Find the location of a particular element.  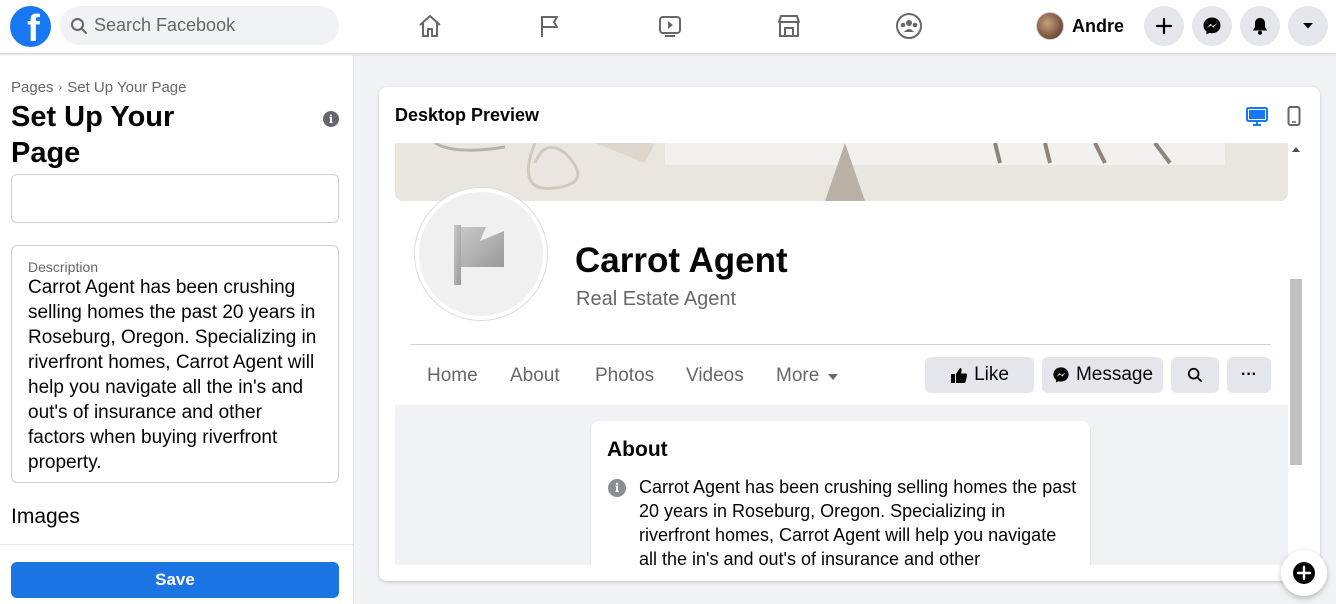

like-label: Like is located at coordinates (991, 374).